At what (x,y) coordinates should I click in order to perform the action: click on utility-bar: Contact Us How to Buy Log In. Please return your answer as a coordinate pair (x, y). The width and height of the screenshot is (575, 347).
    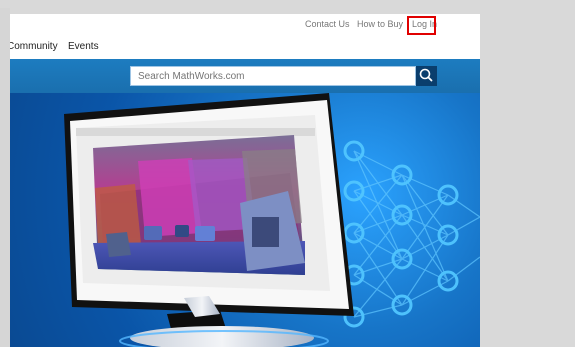
    Looking at the image, I should click on (245, 25).